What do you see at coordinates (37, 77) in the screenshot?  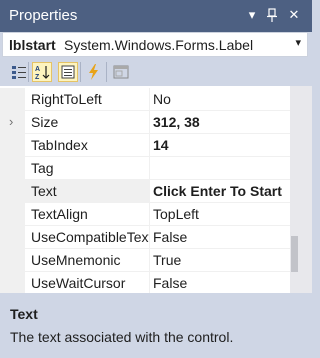 I see `svg-text: Z` at bounding box center [37, 77].